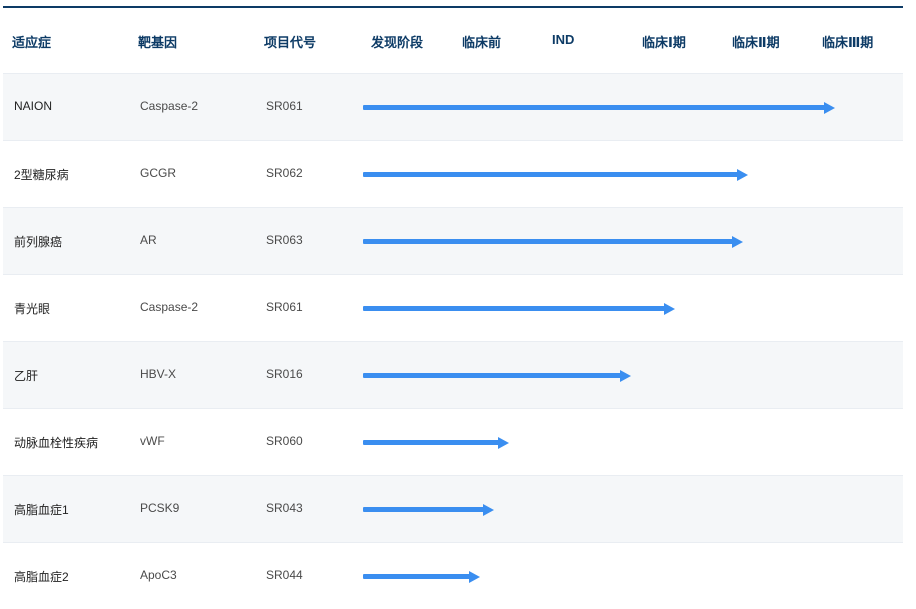  What do you see at coordinates (41, 577) in the screenshot?
I see `indication-cell: 高脂血症2` at bounding box center [41, 577].